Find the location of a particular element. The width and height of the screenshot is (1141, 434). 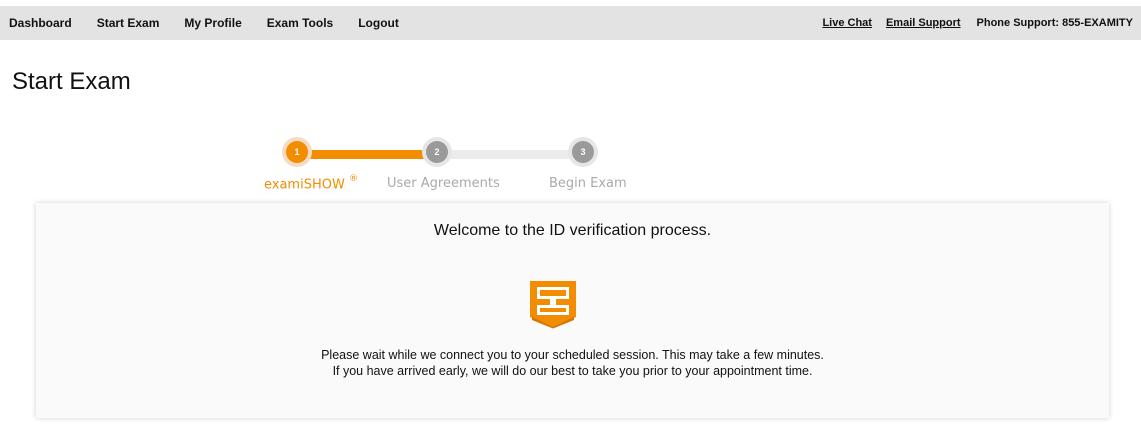

step-2-number: 2 is located at coordinates (437, 152).